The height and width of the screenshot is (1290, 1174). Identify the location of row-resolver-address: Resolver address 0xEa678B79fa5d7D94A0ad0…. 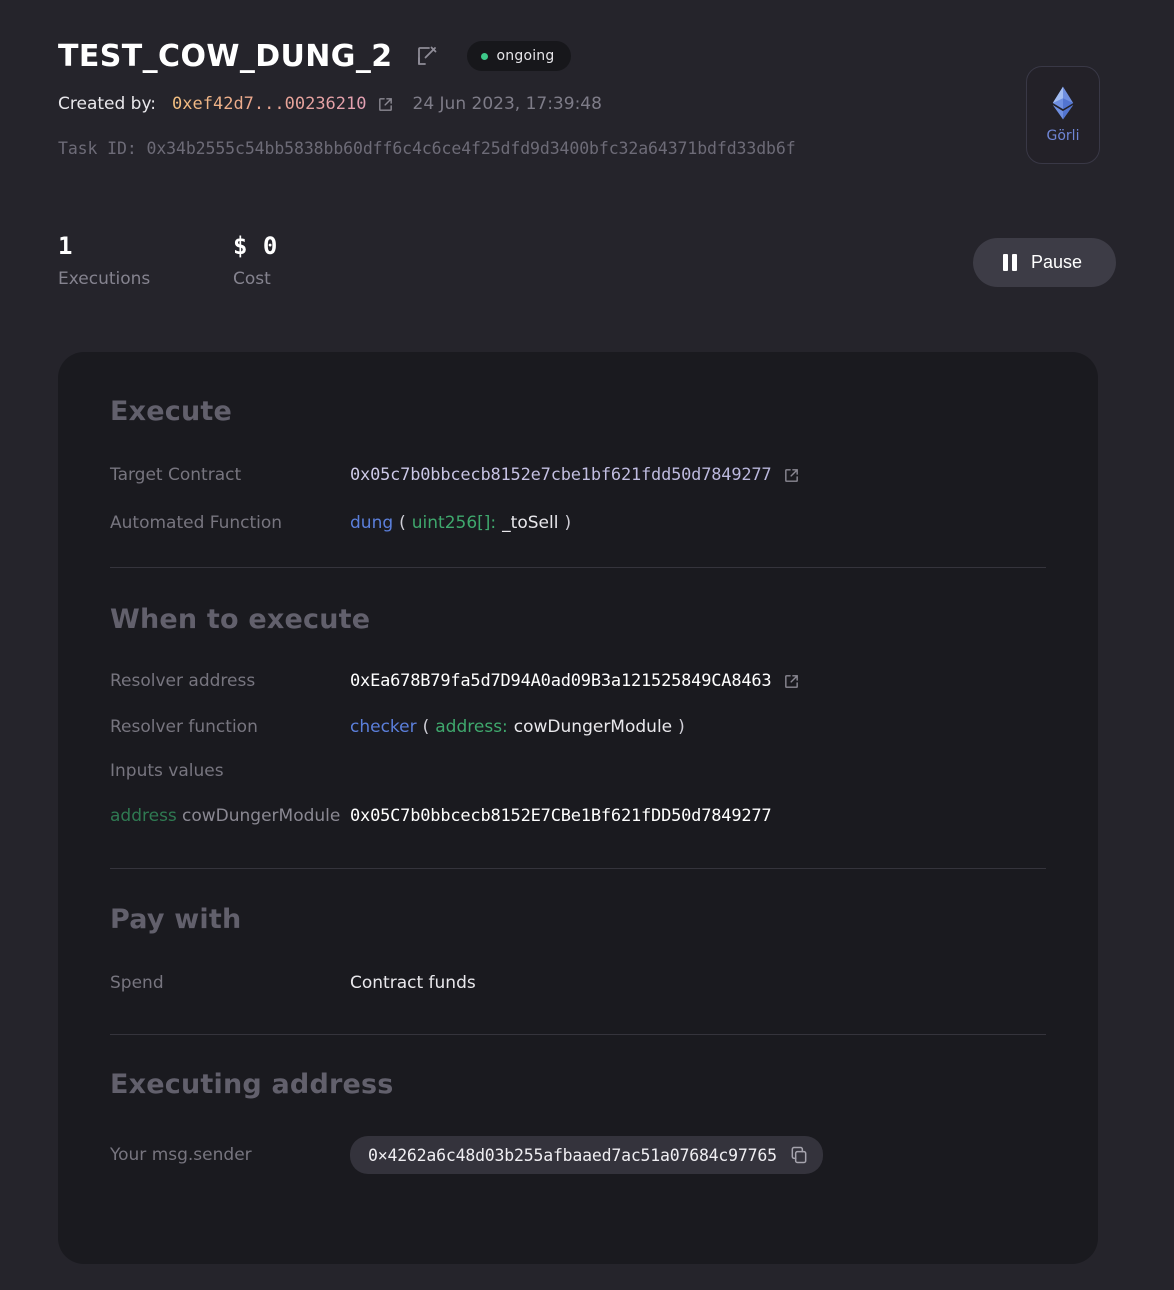
(578, 681).